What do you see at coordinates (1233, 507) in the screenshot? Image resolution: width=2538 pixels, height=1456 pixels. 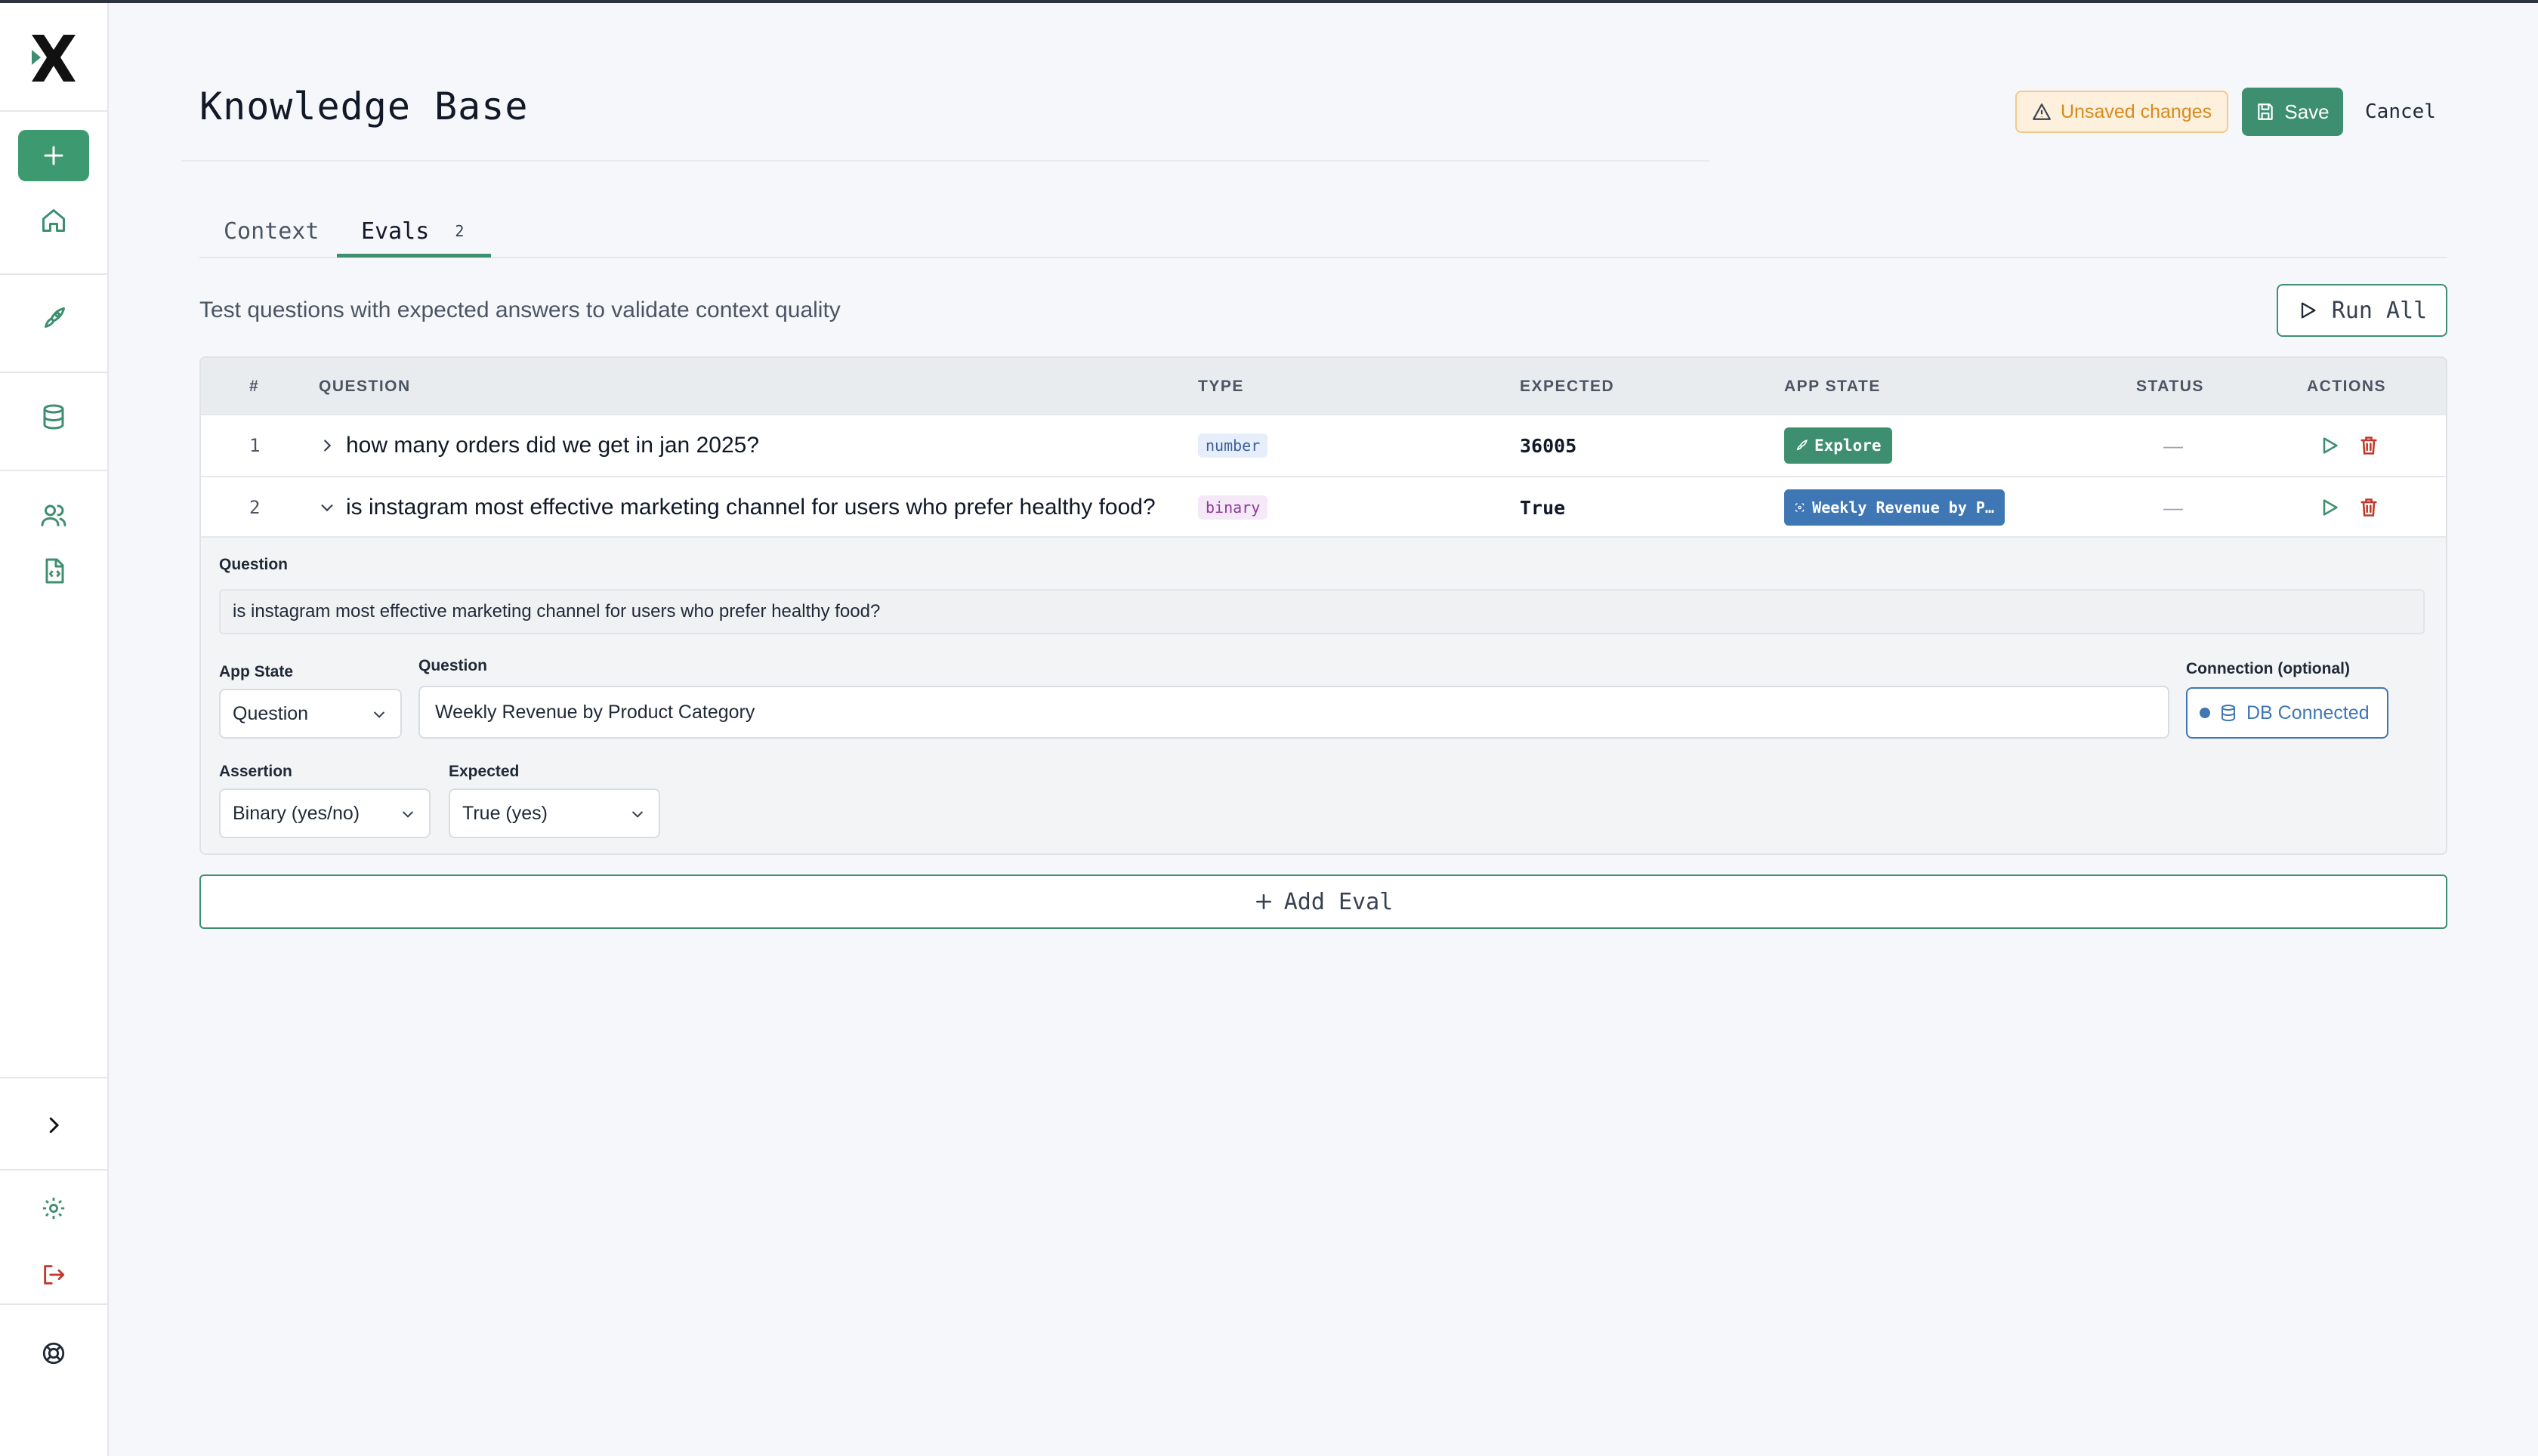 I see `type-badge: binary` at bounding box center [1233, 507].